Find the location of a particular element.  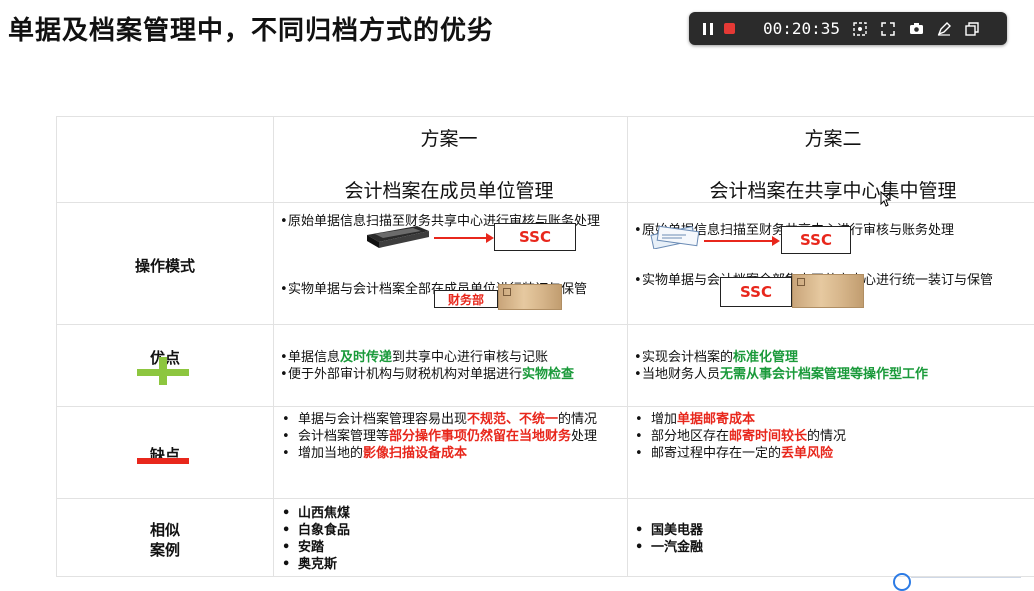

scanner-icon is located at coordinates (398, 238).